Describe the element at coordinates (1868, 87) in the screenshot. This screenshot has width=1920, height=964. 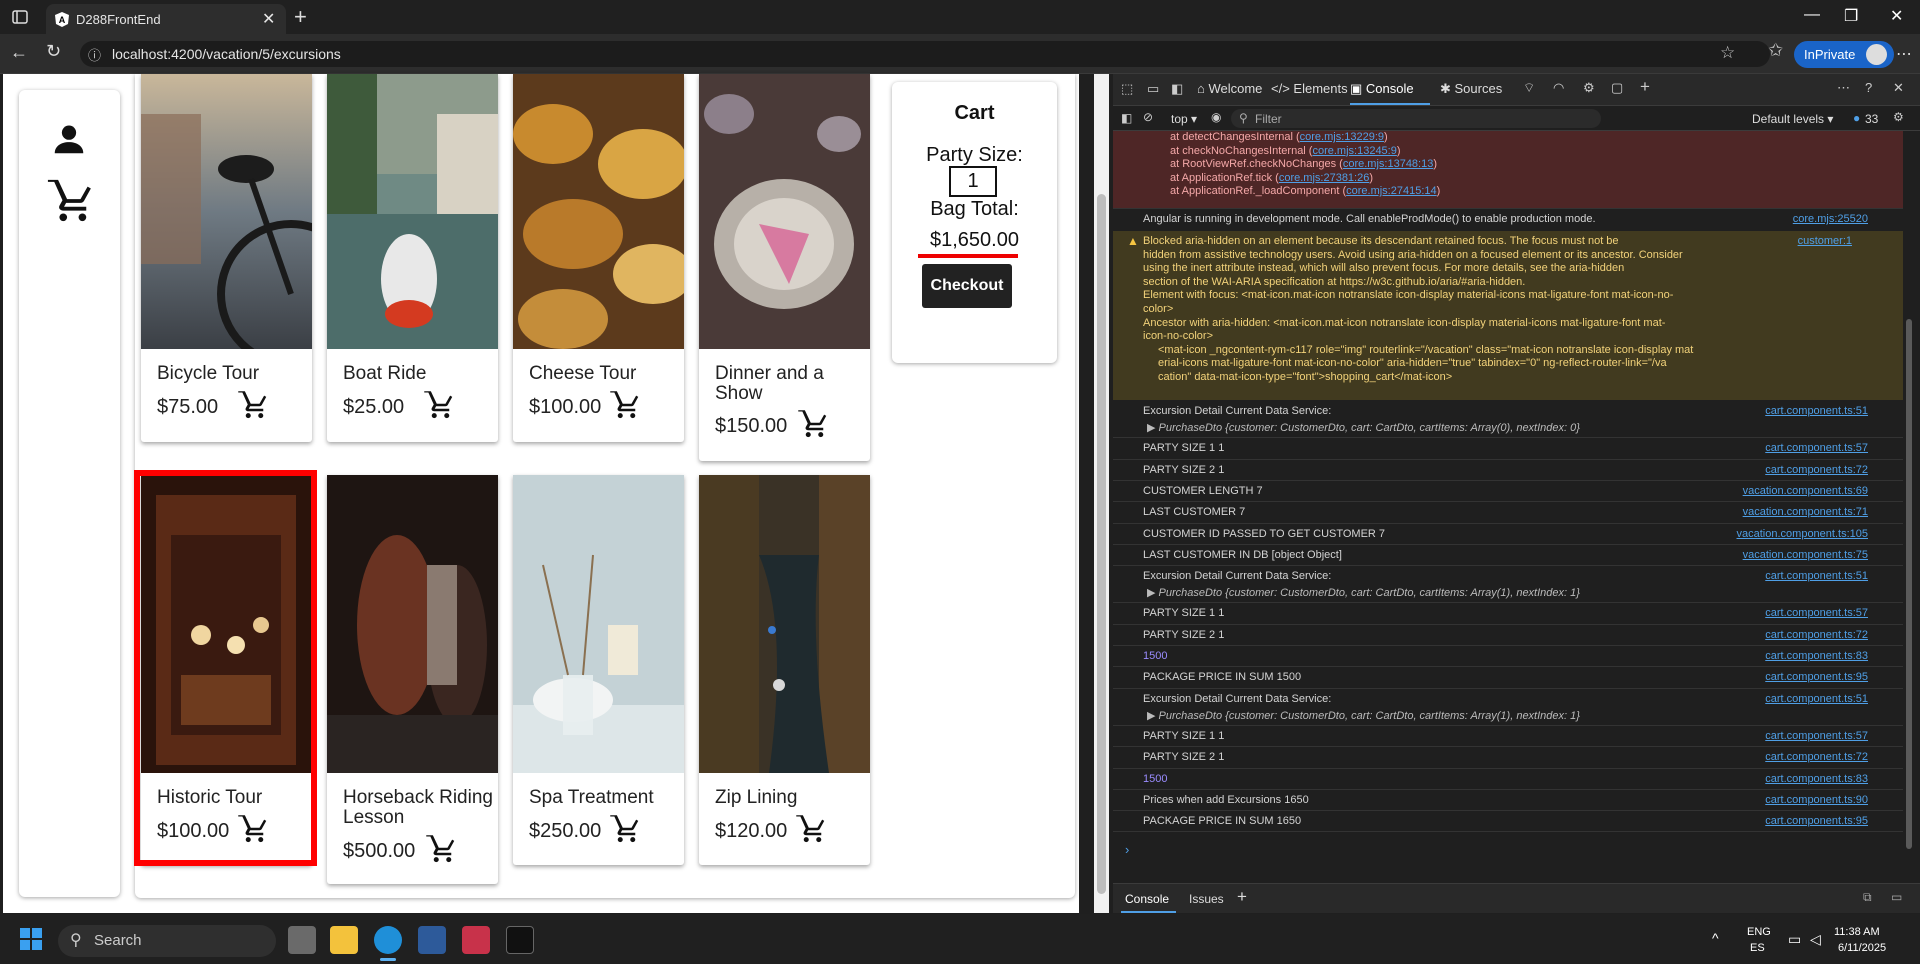
I see `help-icon: ?` at that location.